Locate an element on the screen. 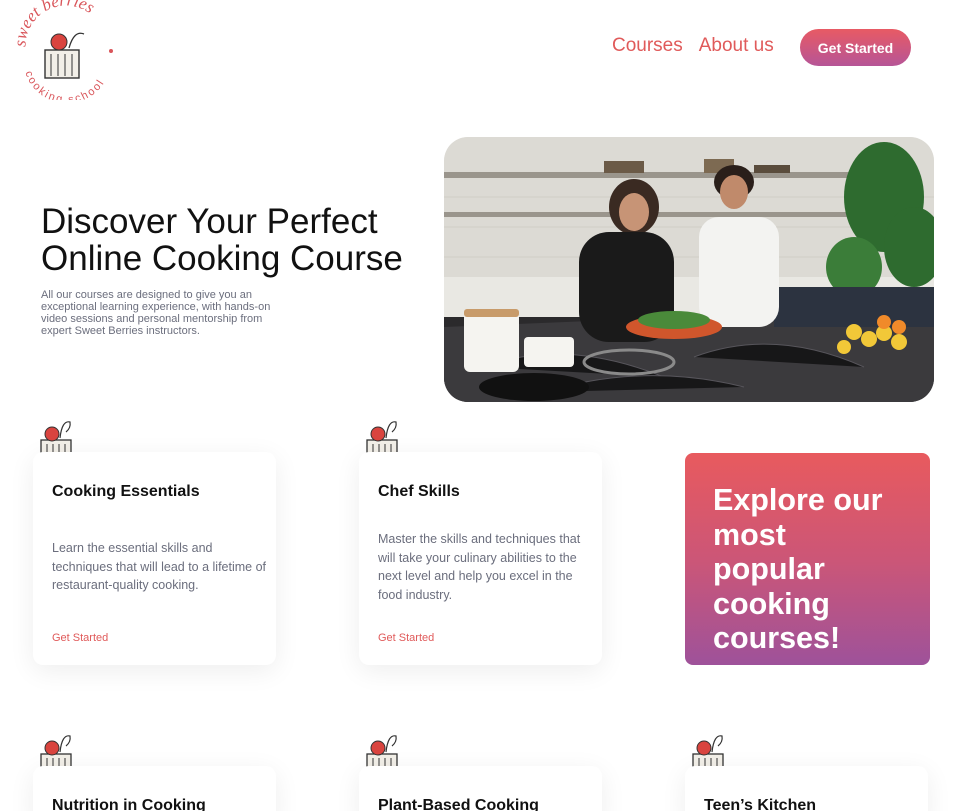  card-title: Plant-Based Cooking is located at coordinates (458, 804).